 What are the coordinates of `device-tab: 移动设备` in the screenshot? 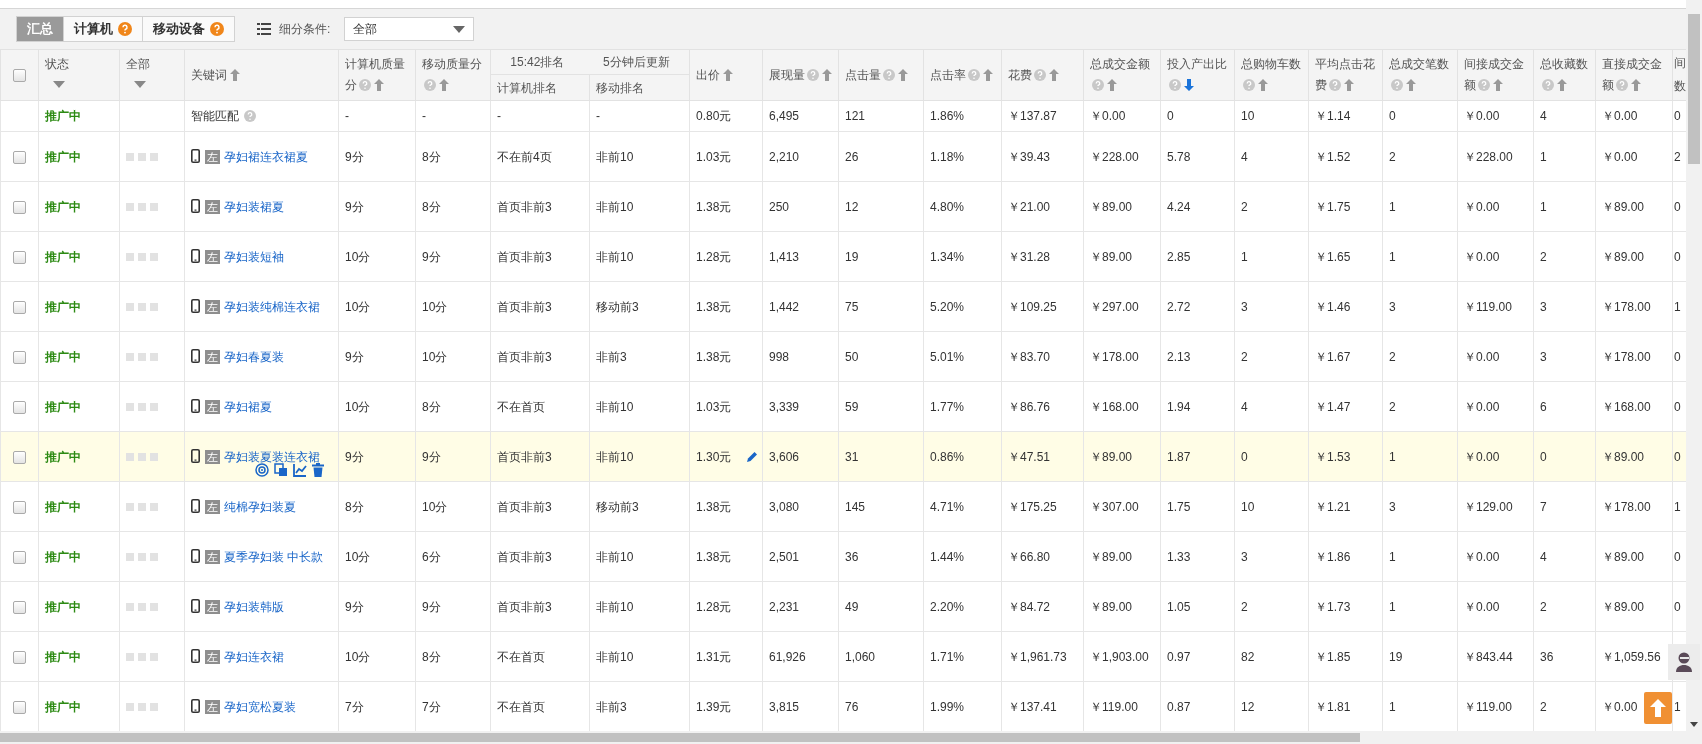 It's located at (188, 29).